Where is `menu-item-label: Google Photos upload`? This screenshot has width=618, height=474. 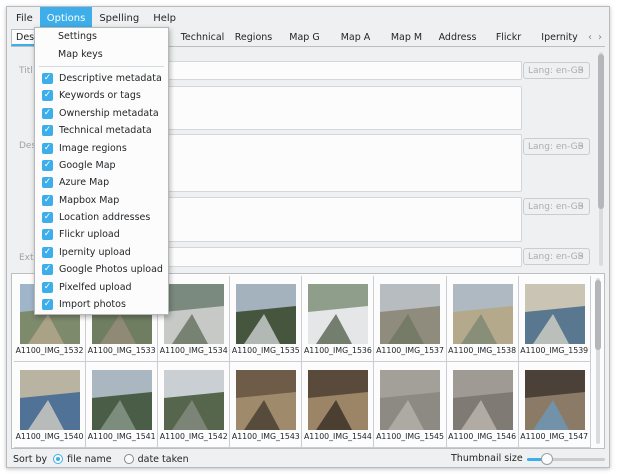 menu-item-label: Google Photos upload is located at coordinates (111, 270).